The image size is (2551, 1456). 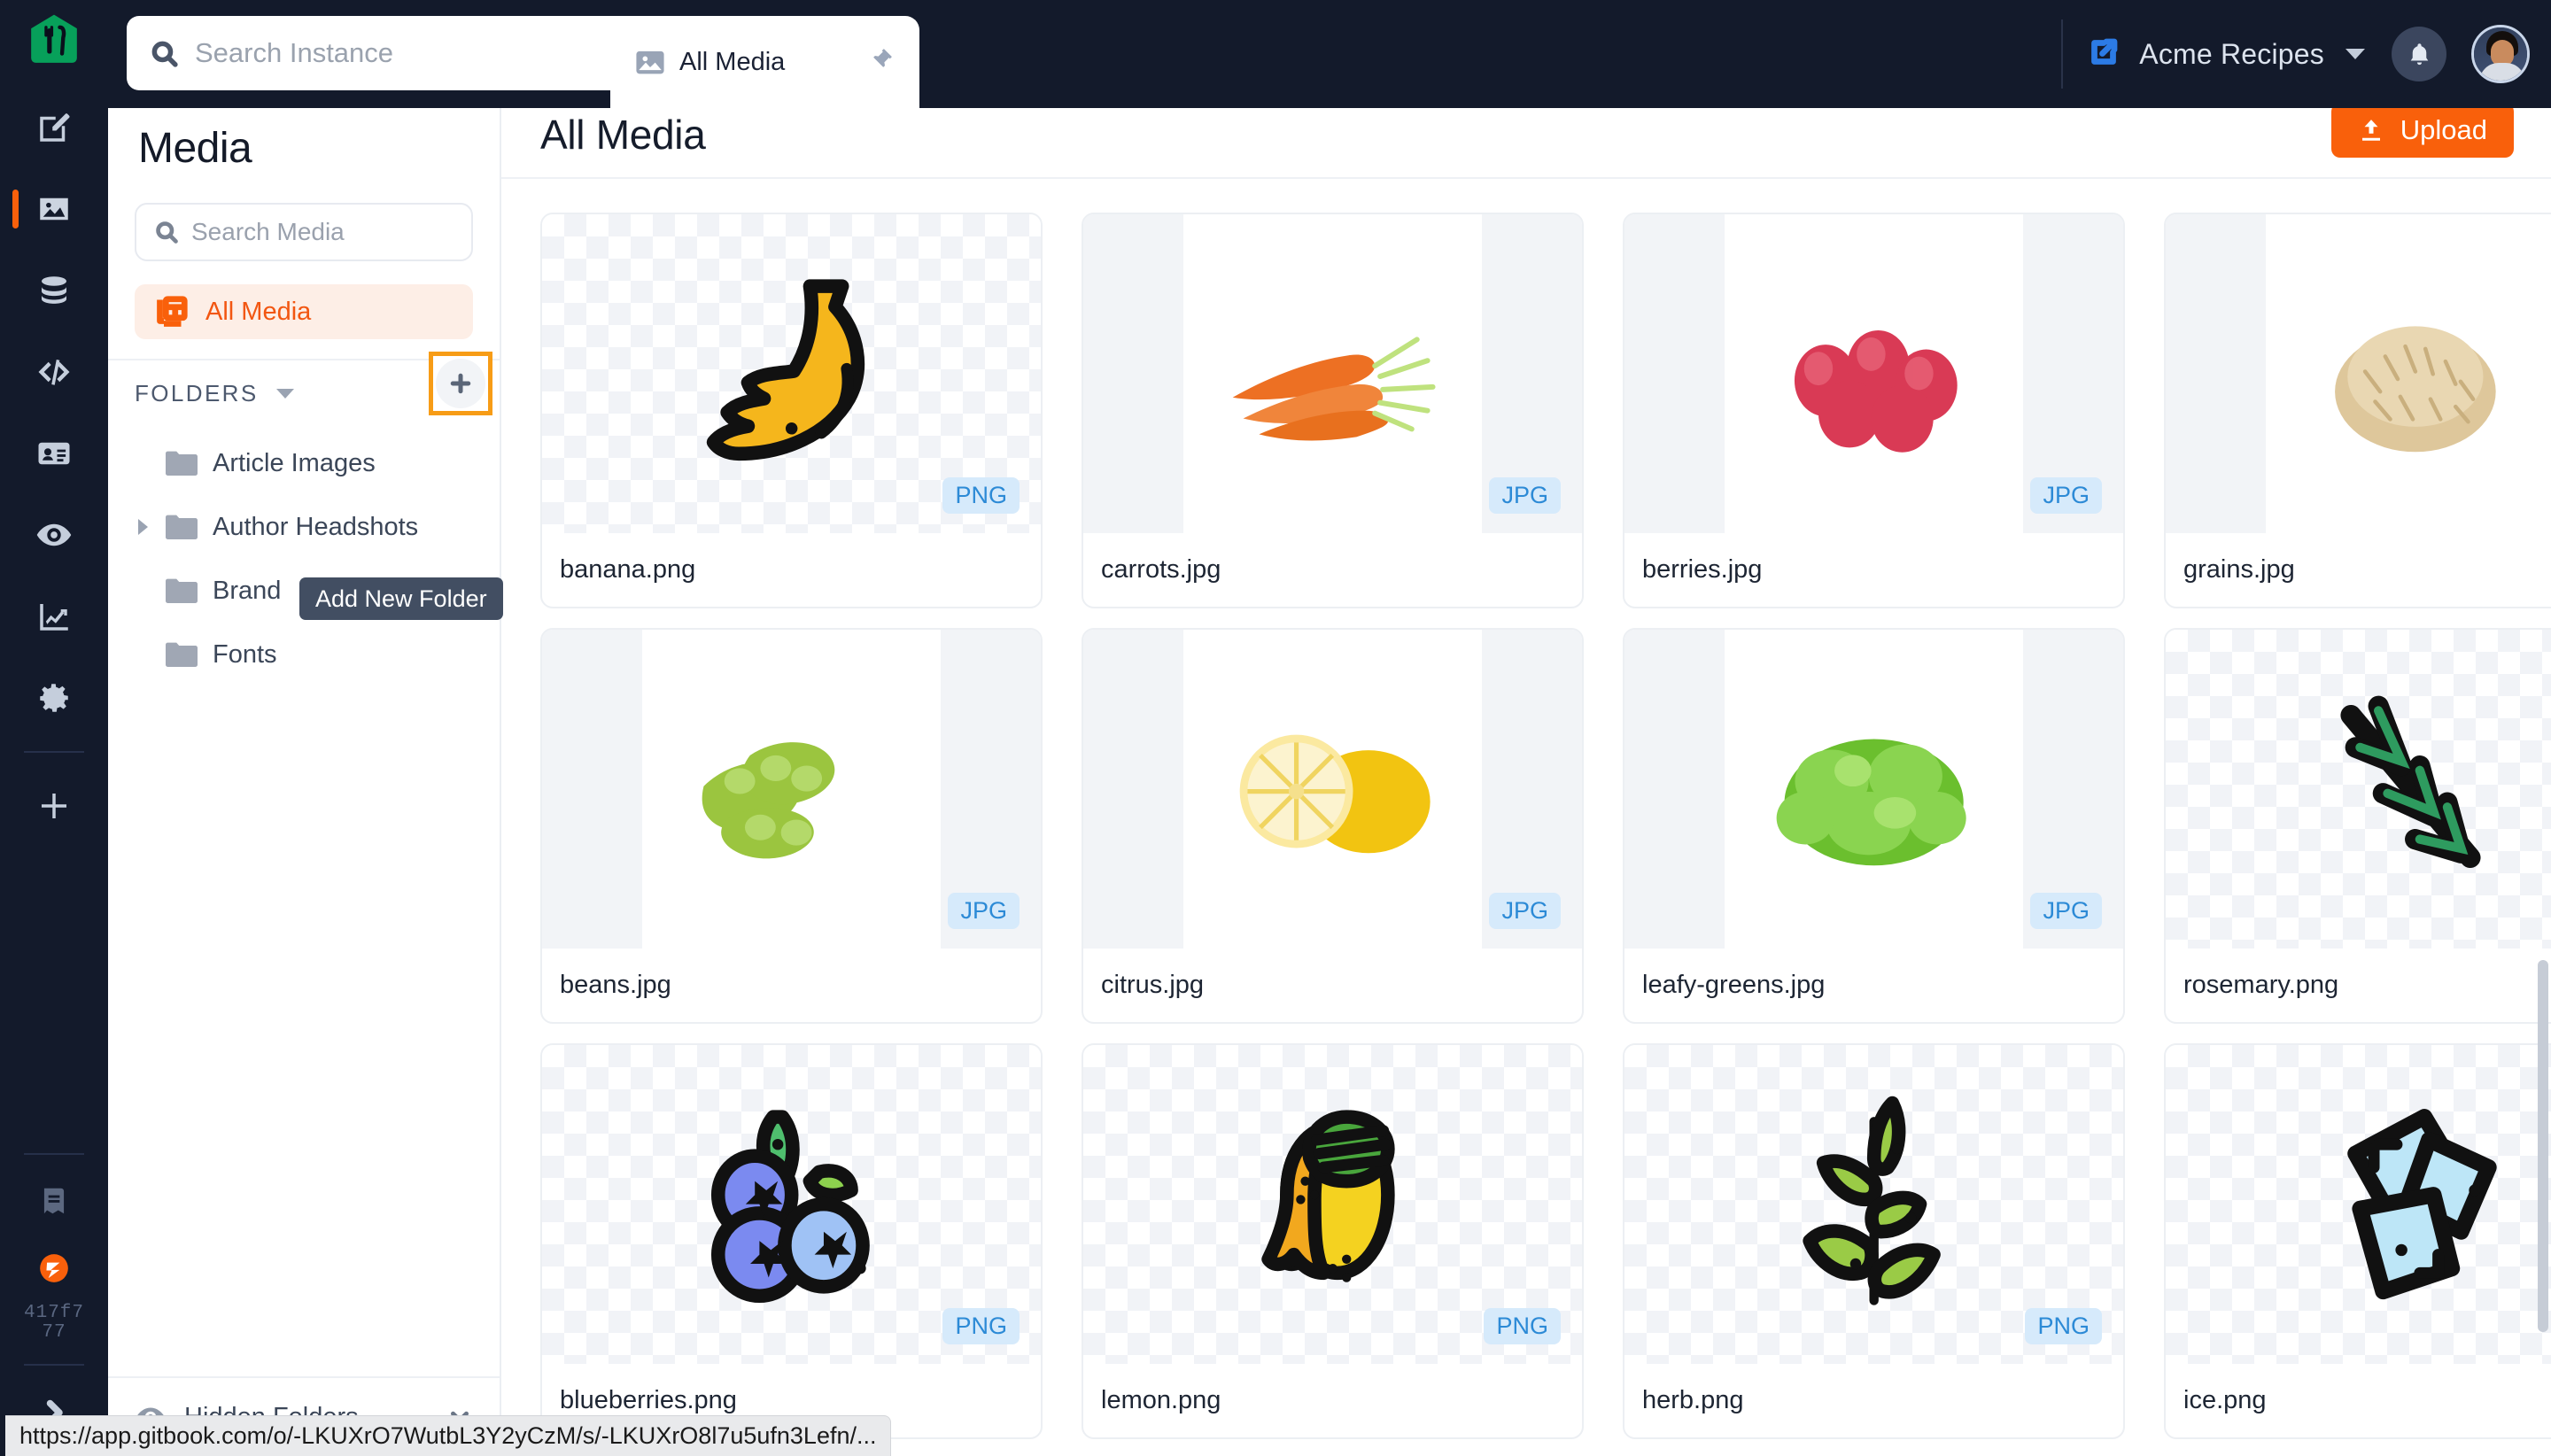 What do you see at coordinates (2543, 774) in the screenshot?
I see `main-scrollbar` at bounding box center [2543, 774].